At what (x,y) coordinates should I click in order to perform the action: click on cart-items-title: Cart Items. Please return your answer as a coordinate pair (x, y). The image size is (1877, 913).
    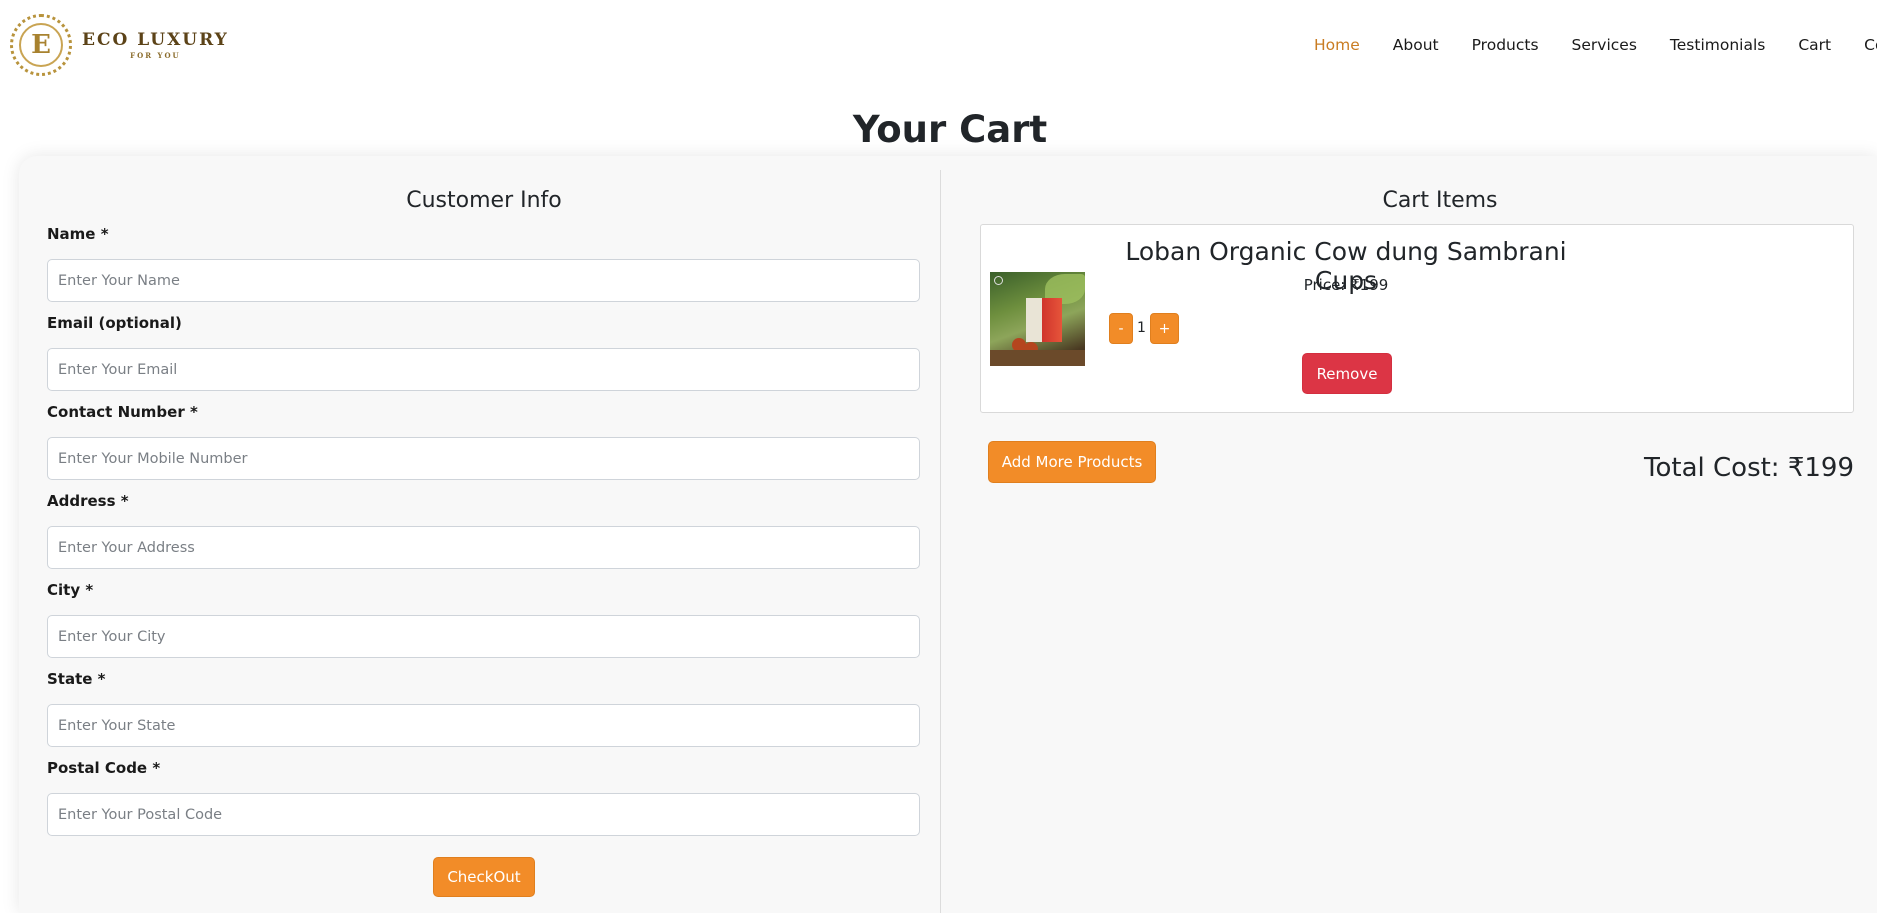
    Looking at the image, I should click on (1440, 200).